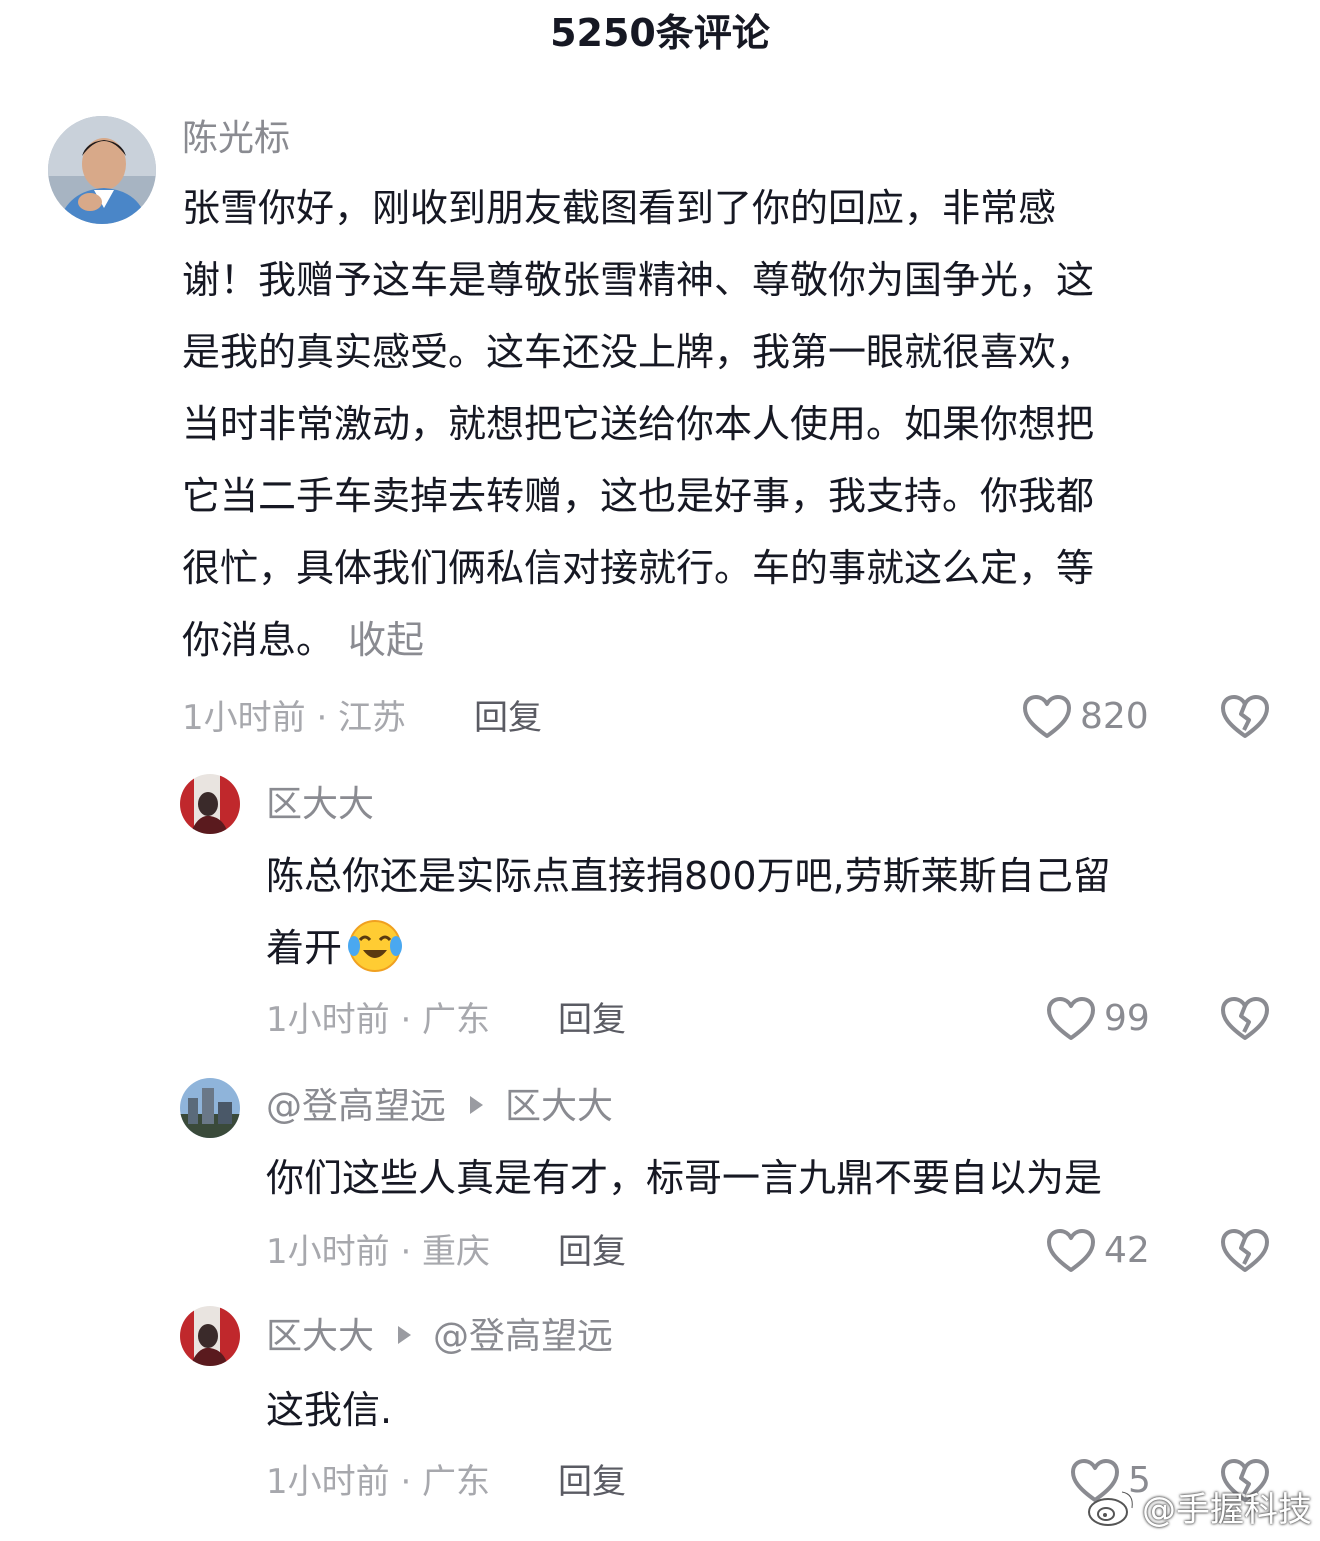 The height and width of the screenshot is (1541, 1320). What do you see at coordinates (1098, 1251) in the screenshot?
I see `like-button: 42` at bounding box center [1098, 1251].